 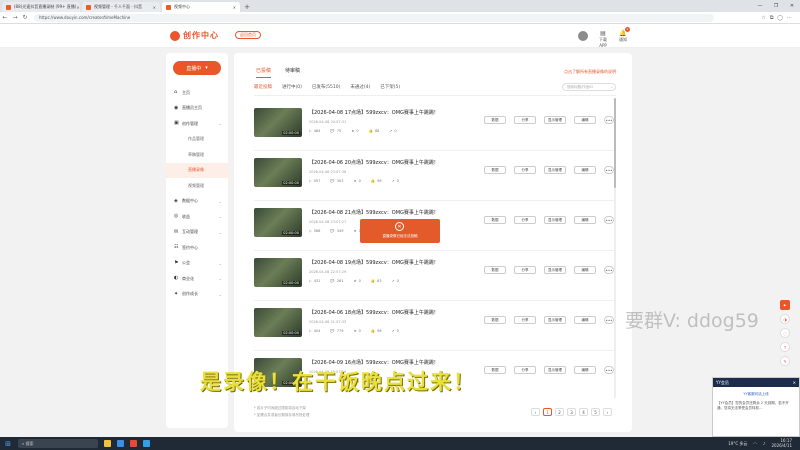 I want to click on new-tab-button: +, so click(x=247, y=7).